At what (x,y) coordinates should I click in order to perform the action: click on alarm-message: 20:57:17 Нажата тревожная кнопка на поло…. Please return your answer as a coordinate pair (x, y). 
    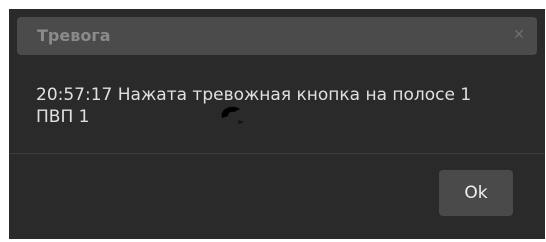
    Looking at the image, I should click on (254, 106).